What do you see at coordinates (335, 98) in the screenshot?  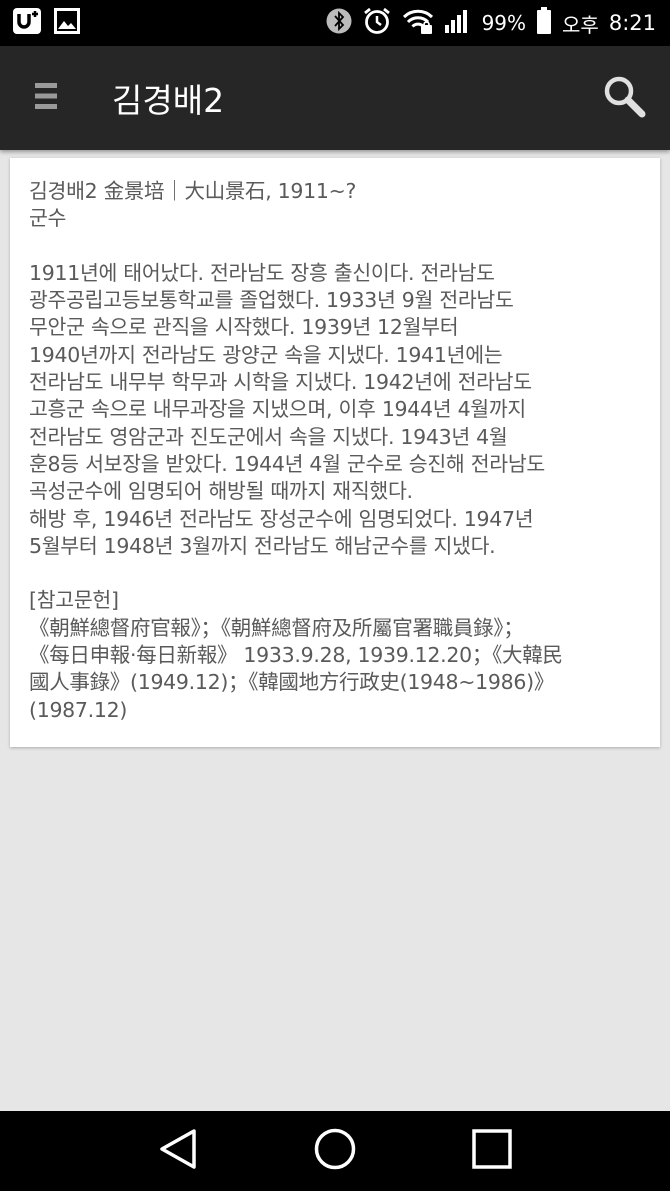 I see `app-bar: 김경배2` at bounding box center [335, 98].